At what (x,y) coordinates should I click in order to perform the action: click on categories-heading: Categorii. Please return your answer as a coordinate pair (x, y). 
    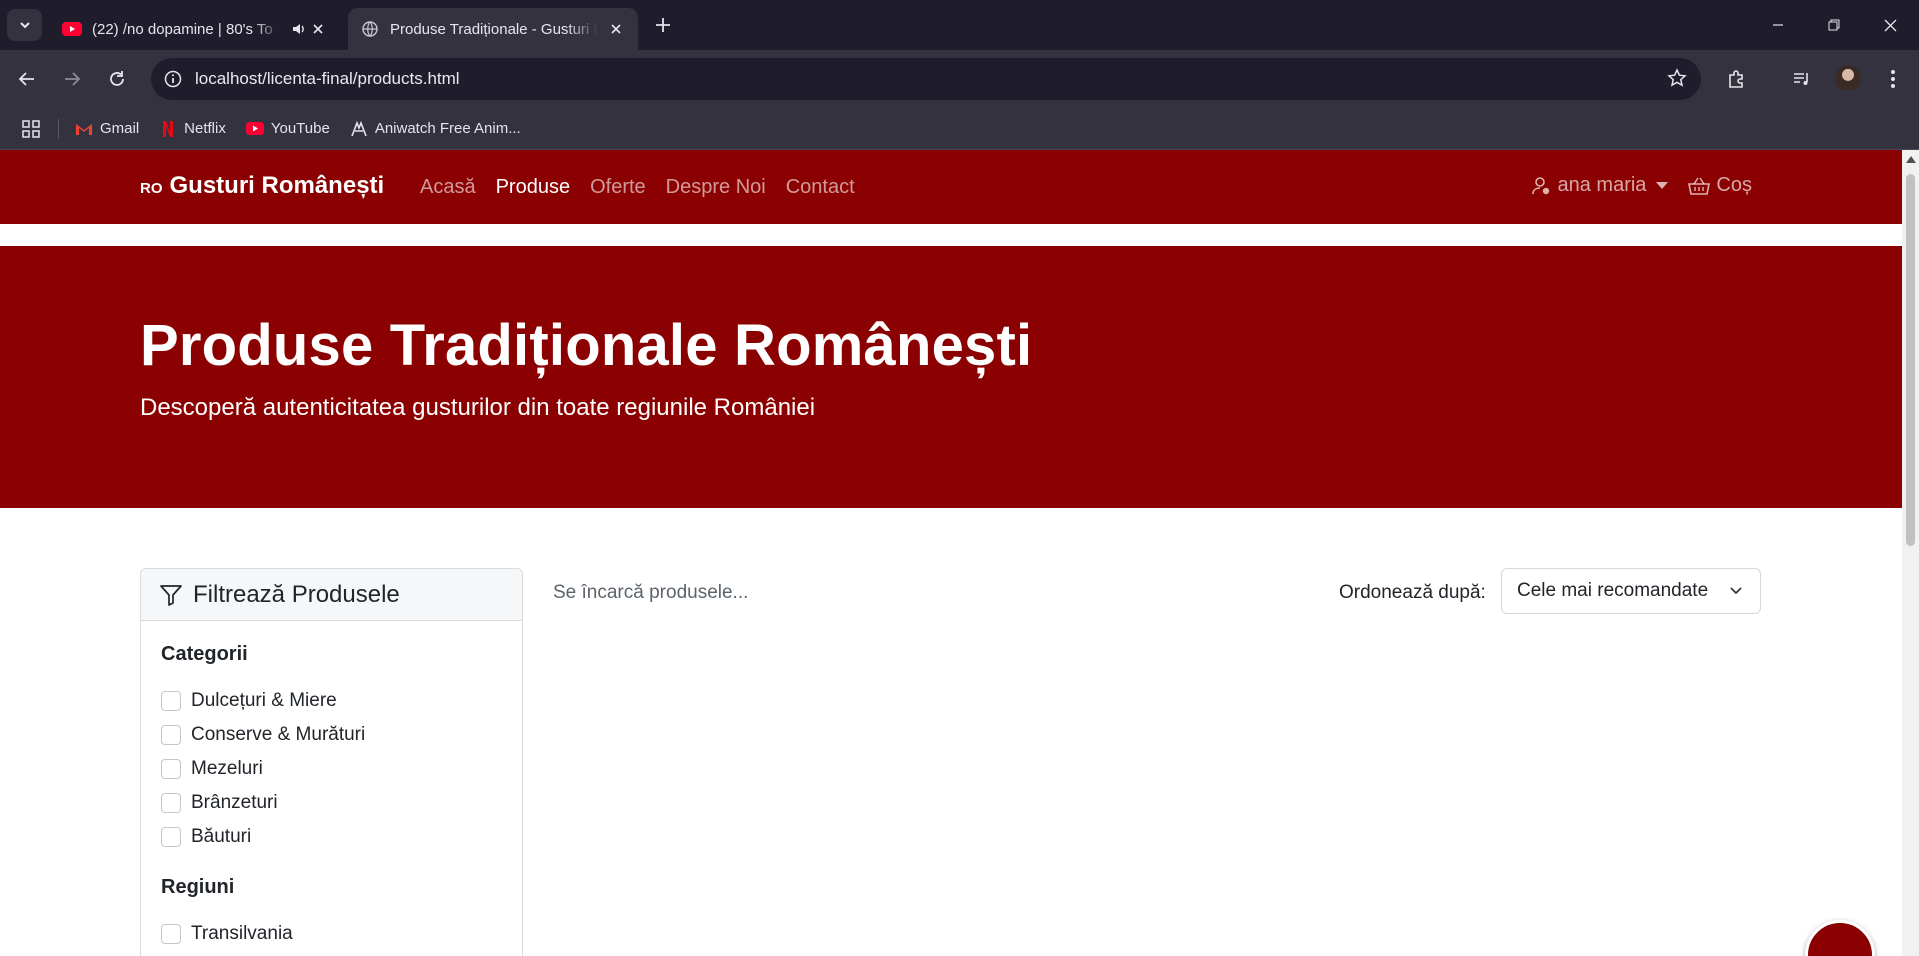
    Looking at the image, I should click on (204, 654).